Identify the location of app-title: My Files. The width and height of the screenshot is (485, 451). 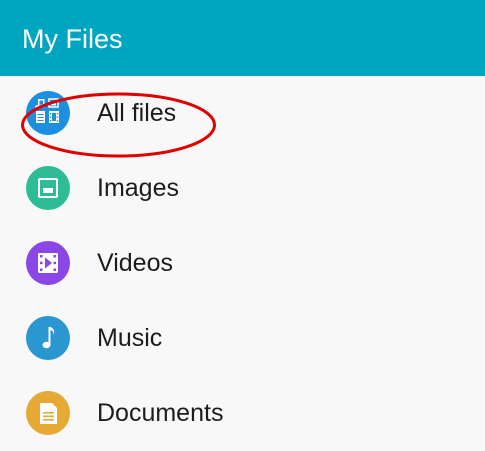
(72, 39).